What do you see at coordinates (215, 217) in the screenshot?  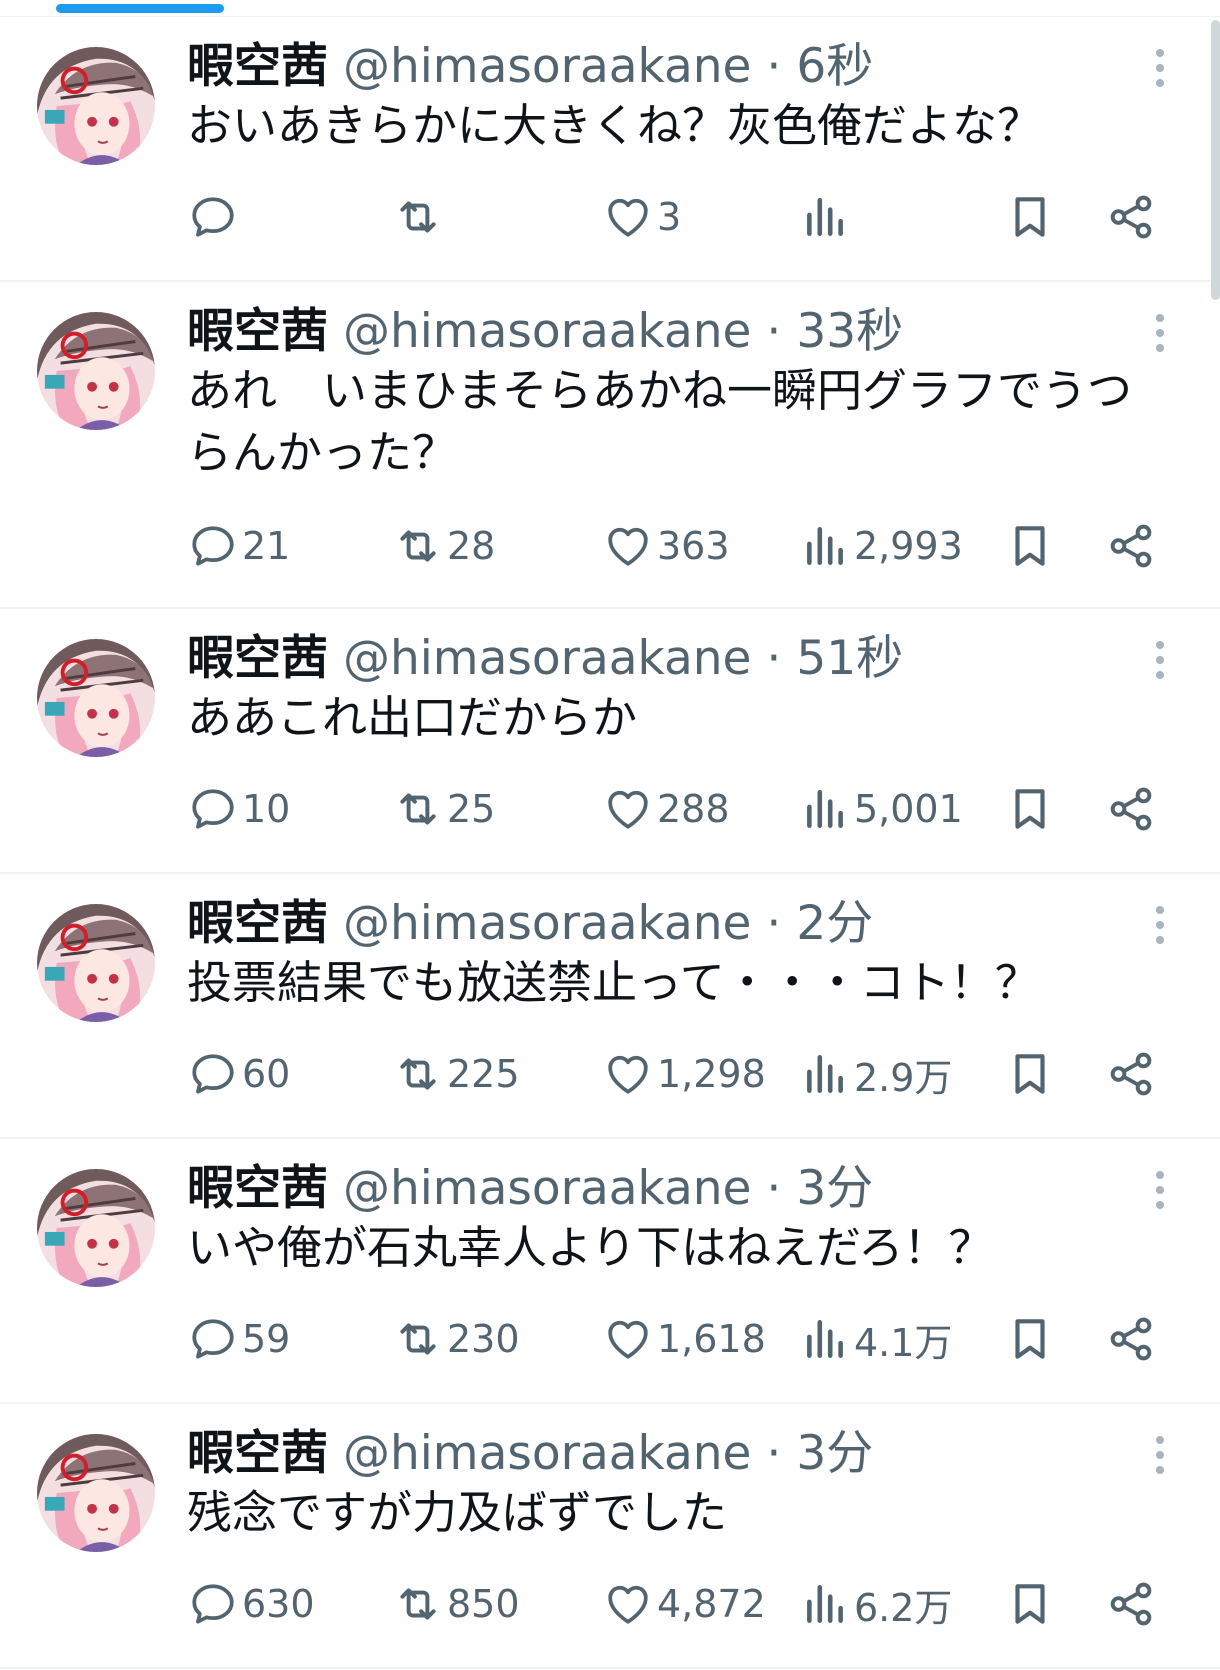 I see `reply-button` at bounding box center [215, 217].